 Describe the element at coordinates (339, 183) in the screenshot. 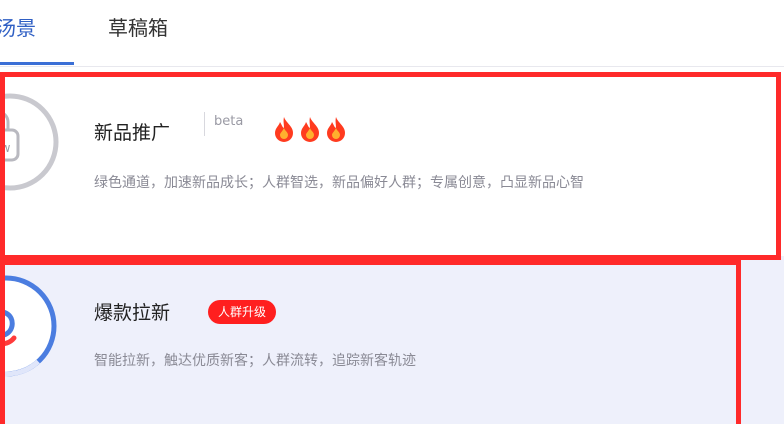

I see `card-desc-new-product: 绿色通道，加速新品成长；人群智选，新品偏好人群；专属创意，凸显新品心智` at that location.